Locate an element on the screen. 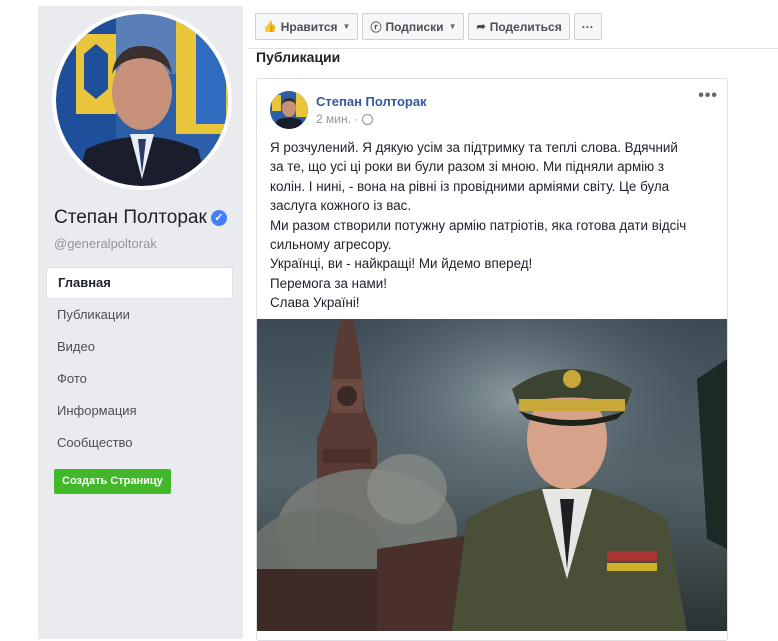 The height and width of the screenshot is (641, 778). post-meta: 2 мин. · is located at coordinates (345, 119).